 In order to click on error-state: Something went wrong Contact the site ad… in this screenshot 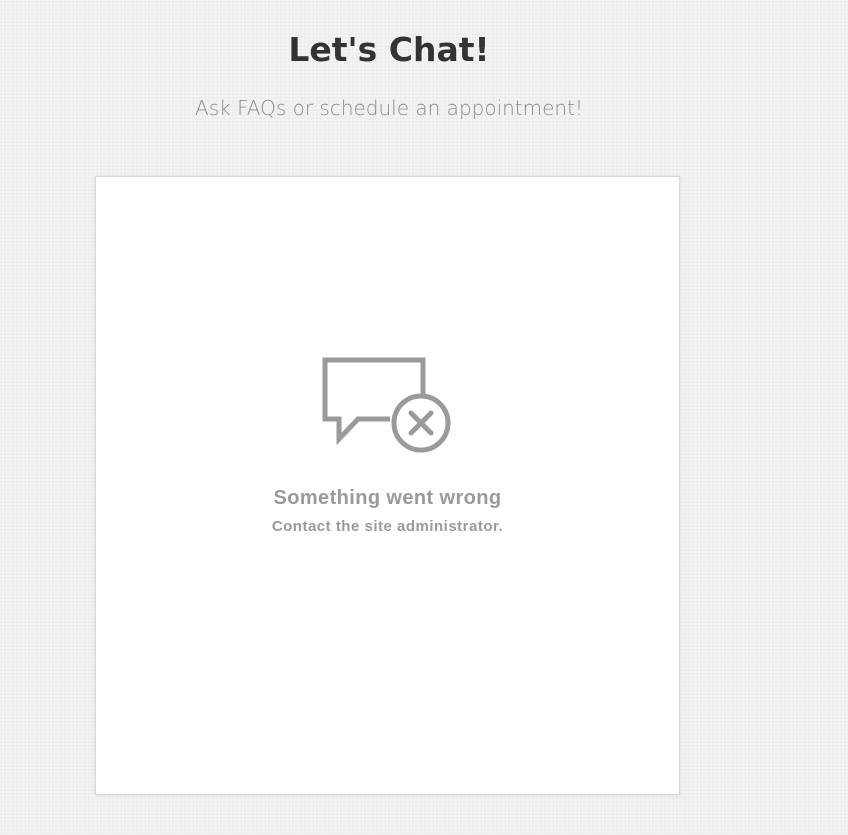, I will do `click(387, 446)`.